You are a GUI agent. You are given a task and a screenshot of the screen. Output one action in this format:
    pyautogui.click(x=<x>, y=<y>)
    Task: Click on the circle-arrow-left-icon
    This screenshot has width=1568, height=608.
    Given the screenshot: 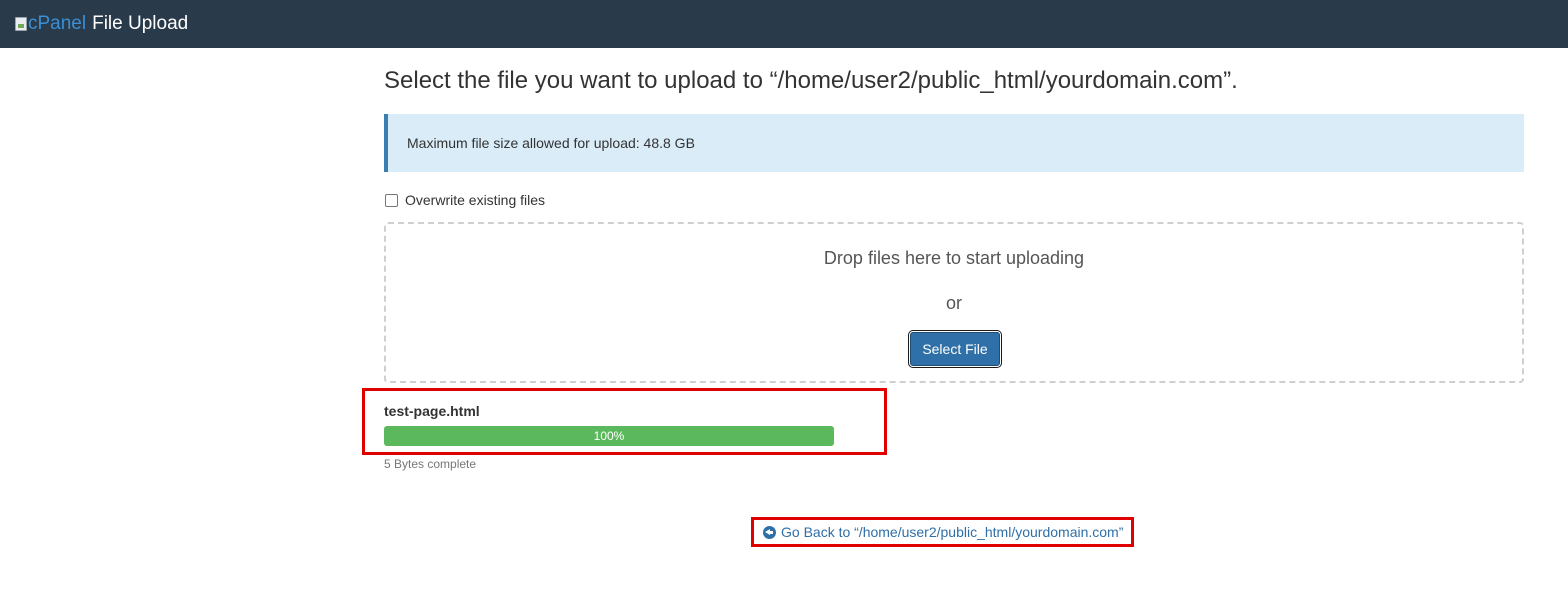 What is the action you would take?
    pyautogui.click(x=769, y=532)
    